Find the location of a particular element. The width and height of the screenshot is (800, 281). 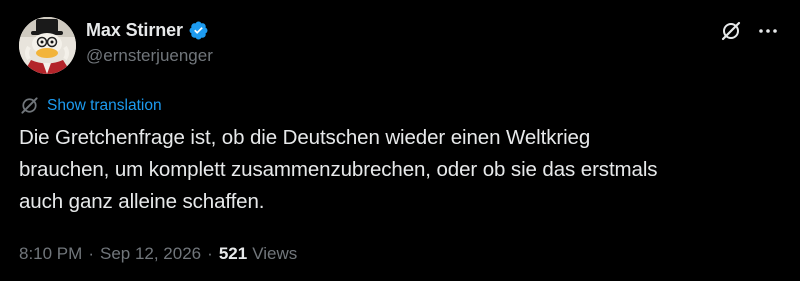

more-icon is located at coordinates (768, 31).